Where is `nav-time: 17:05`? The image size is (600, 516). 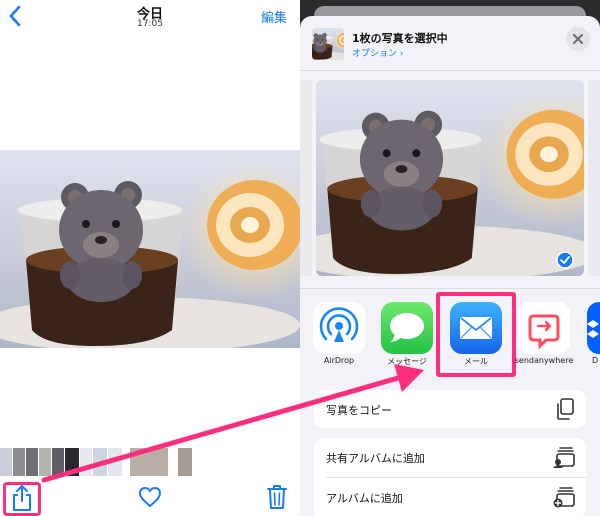
nav-time: 17:05 is located at coordinates (150, 24).